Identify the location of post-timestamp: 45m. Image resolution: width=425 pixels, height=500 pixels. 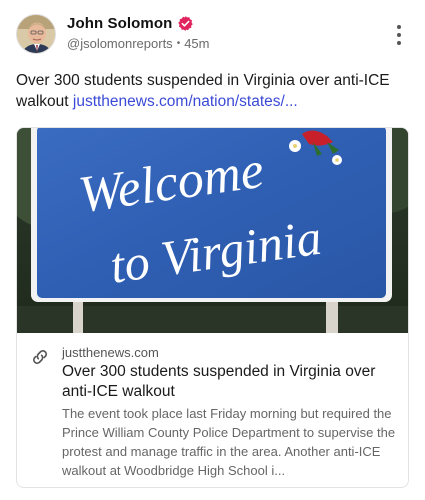
(196, 43).